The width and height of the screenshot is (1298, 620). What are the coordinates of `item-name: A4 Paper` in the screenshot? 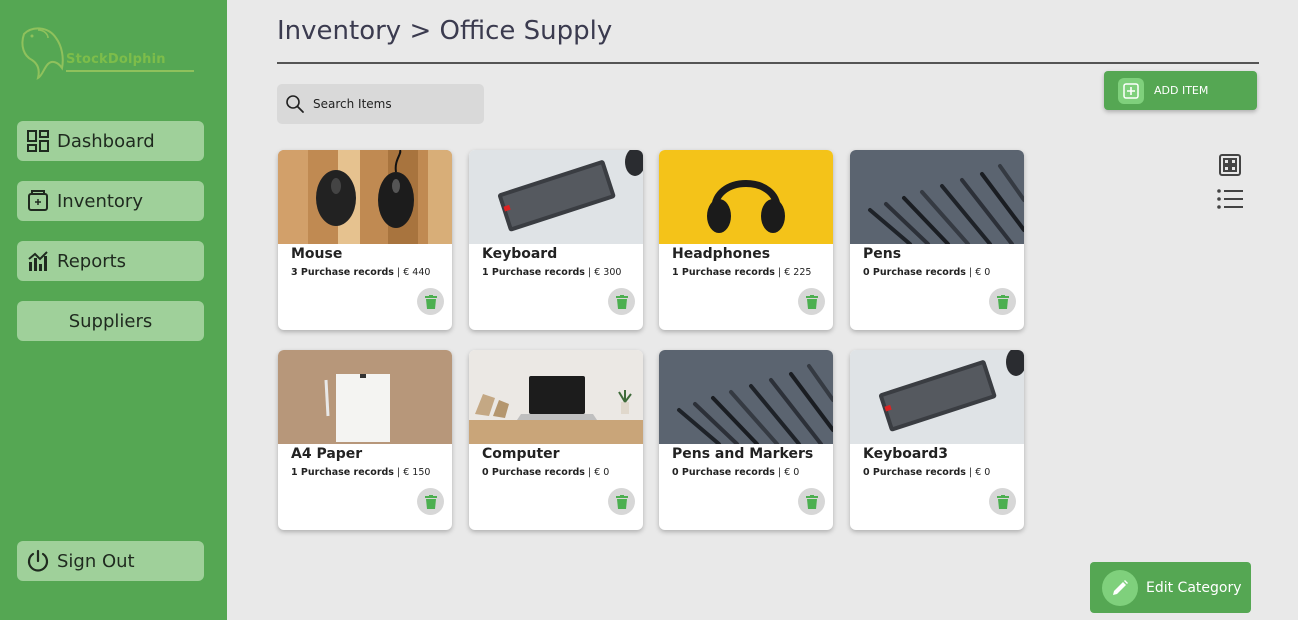 It's located at (327, 454).